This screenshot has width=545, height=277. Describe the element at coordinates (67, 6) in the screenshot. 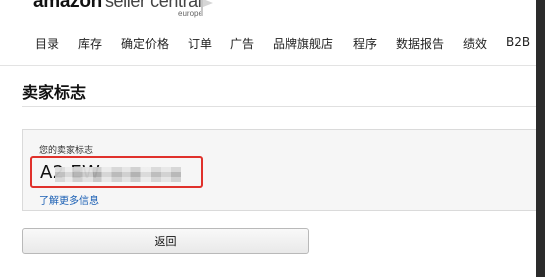

I see `logo-amazon-text: amazon` at that location.